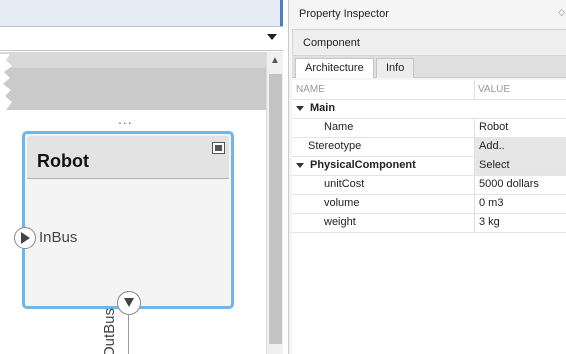 The height and width of the screenshot is (354, 566). Describe the element at coordinates (429, 147) in the screenshot. I see `property-row-stereotype: Stereotype Add..` at that location.